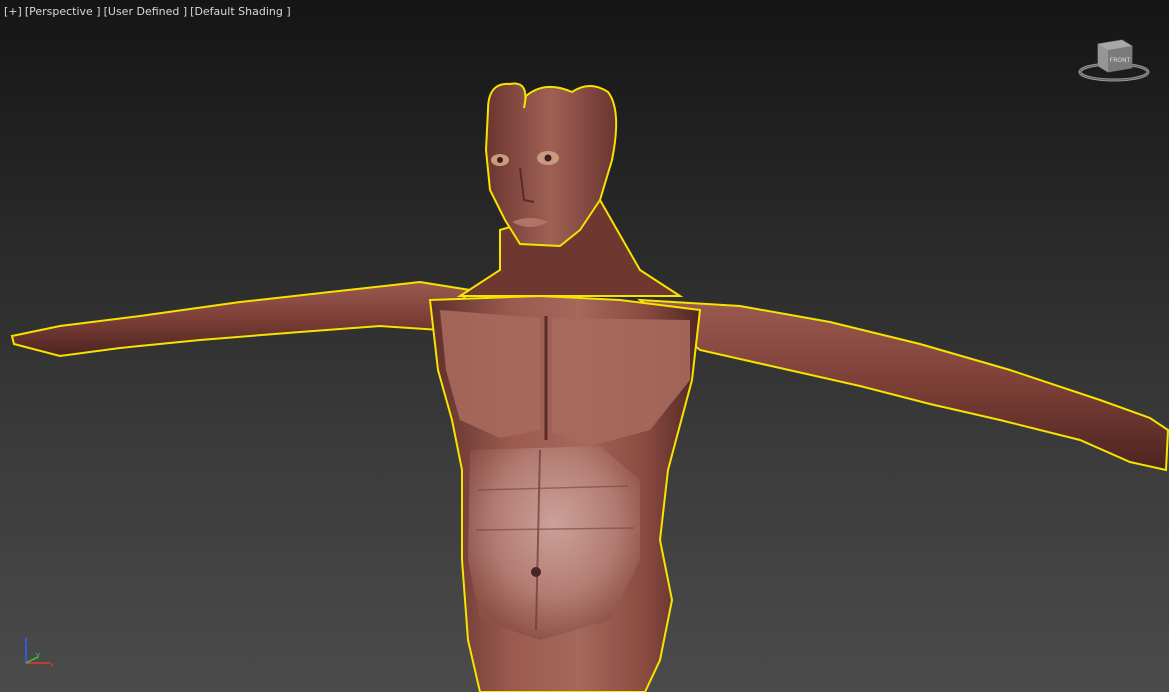  What do you see at coordinates (26, 639) in the screenshot?
I see `axis-z-label: z` at bounding box center [26, 639].